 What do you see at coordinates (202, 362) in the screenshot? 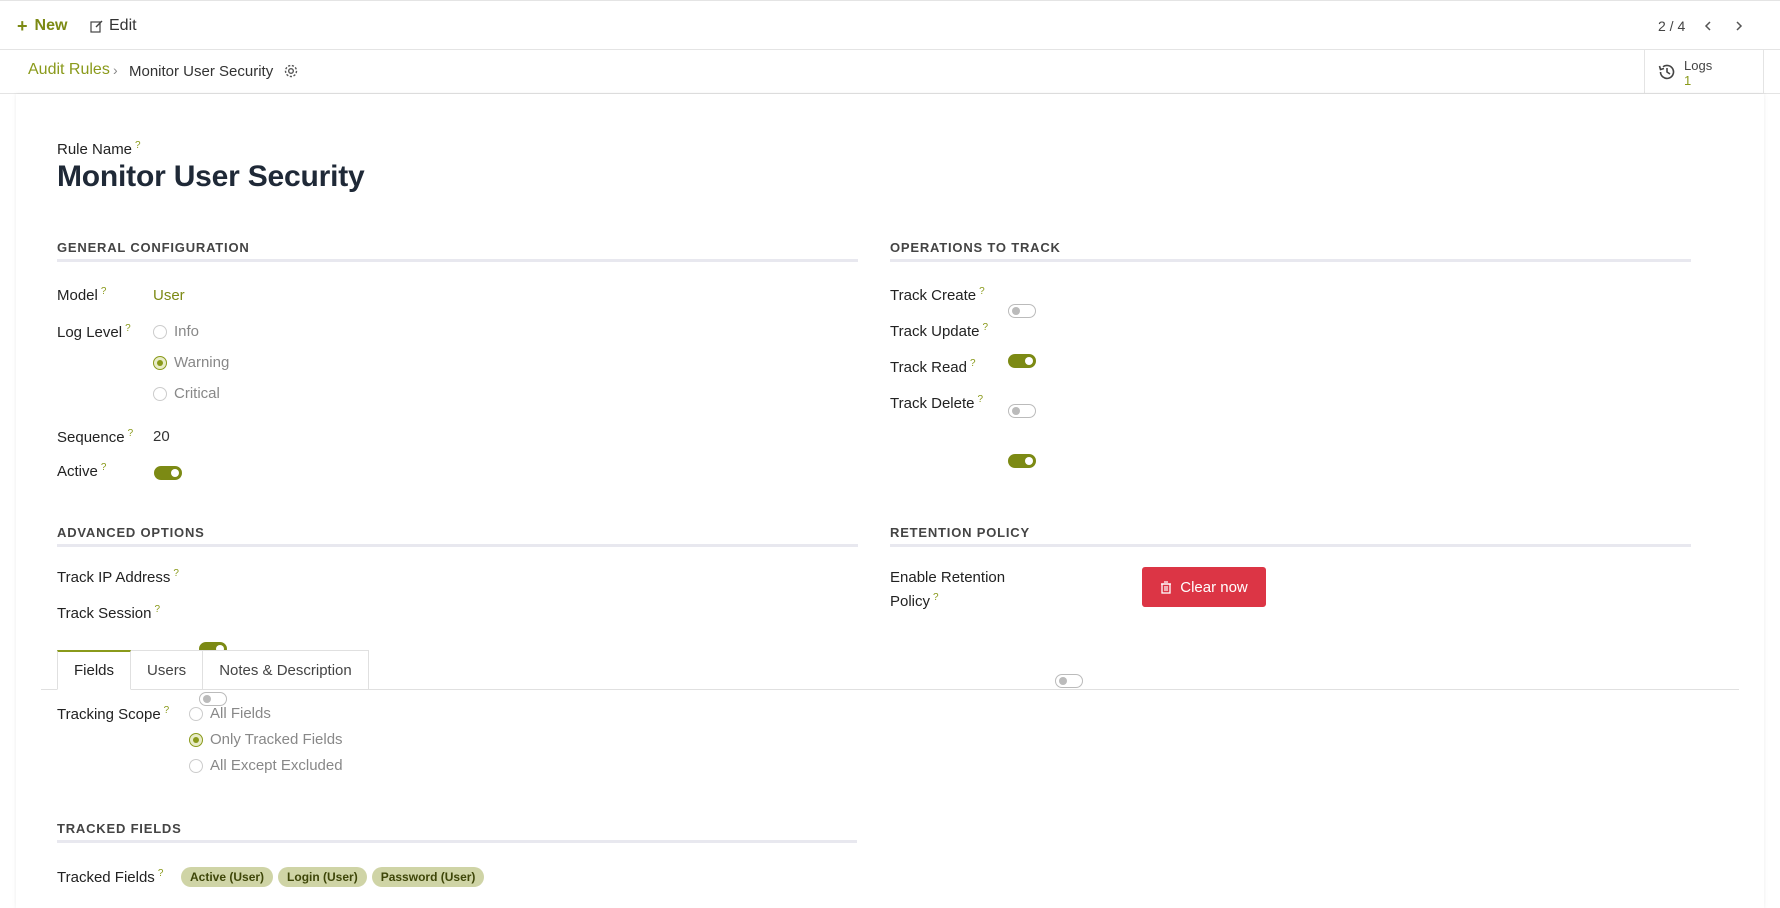
I see `radio-label: Warning` at bounding box center [202, 362].